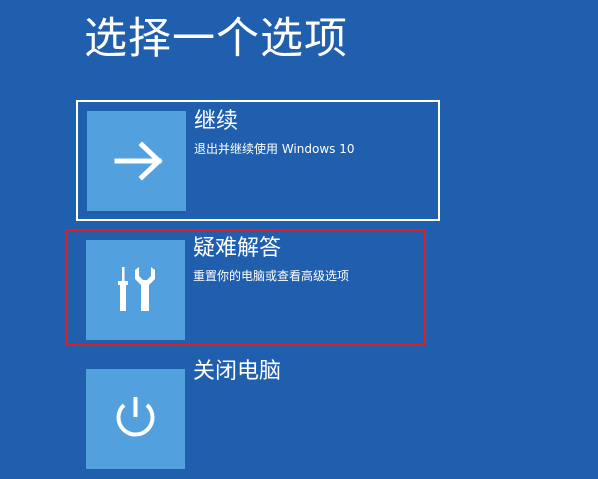 Image resolution: width=598 pixels, height=479 pixels. I want to click on tools-icon, so click(136, 289).